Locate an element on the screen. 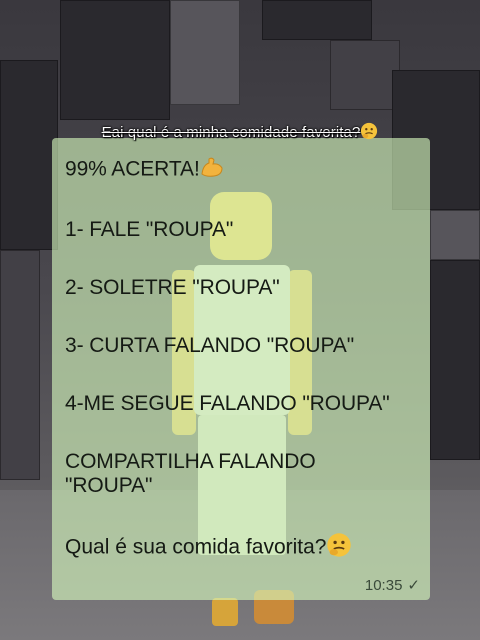  checkmark-icon: ✓ is located at coordinates (413, 585).